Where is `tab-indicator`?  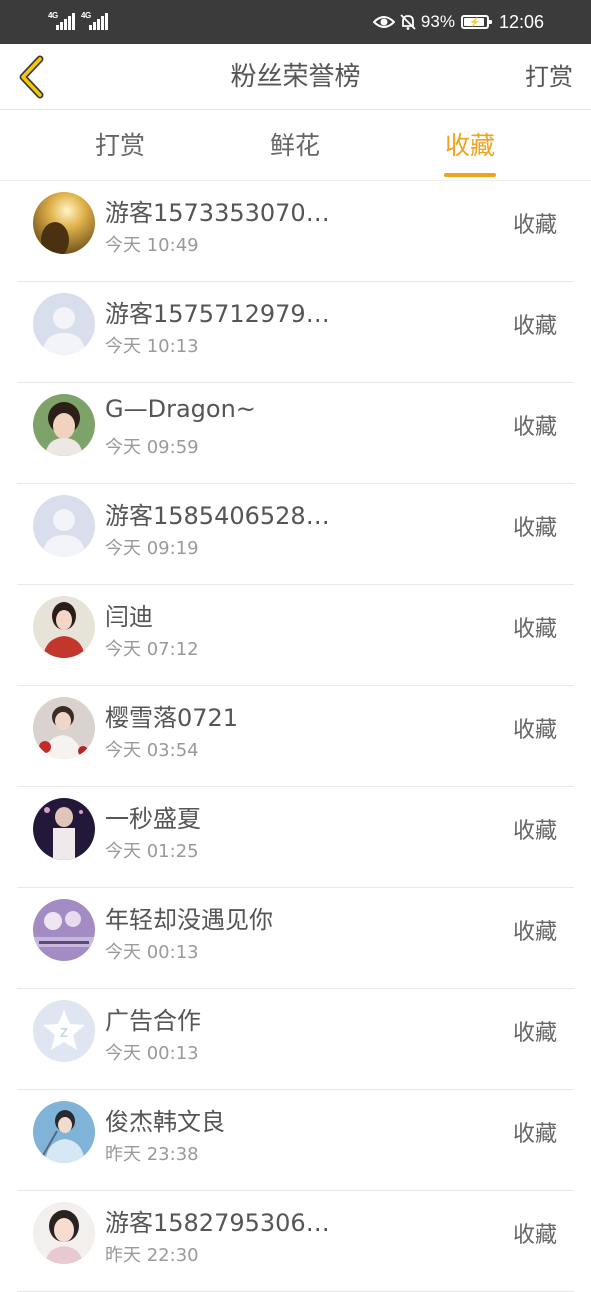 tab-indicator is located at coordinates (470, 175).